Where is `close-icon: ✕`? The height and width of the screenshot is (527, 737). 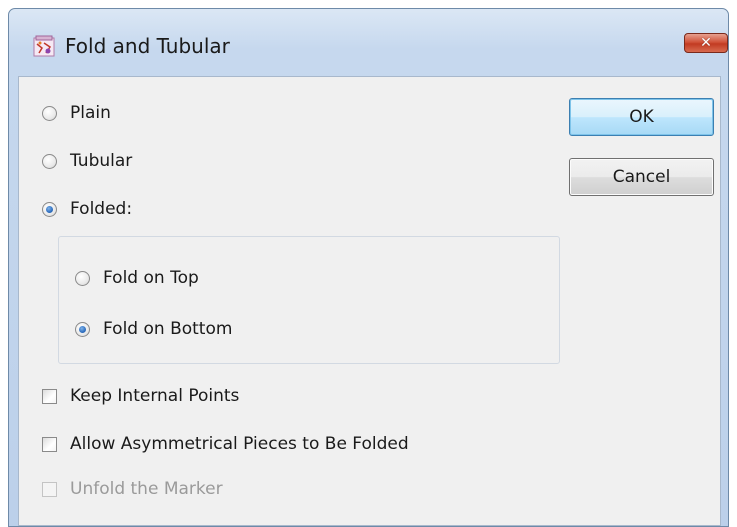 close-icon: ✕ is located at coordinates (706, 43).